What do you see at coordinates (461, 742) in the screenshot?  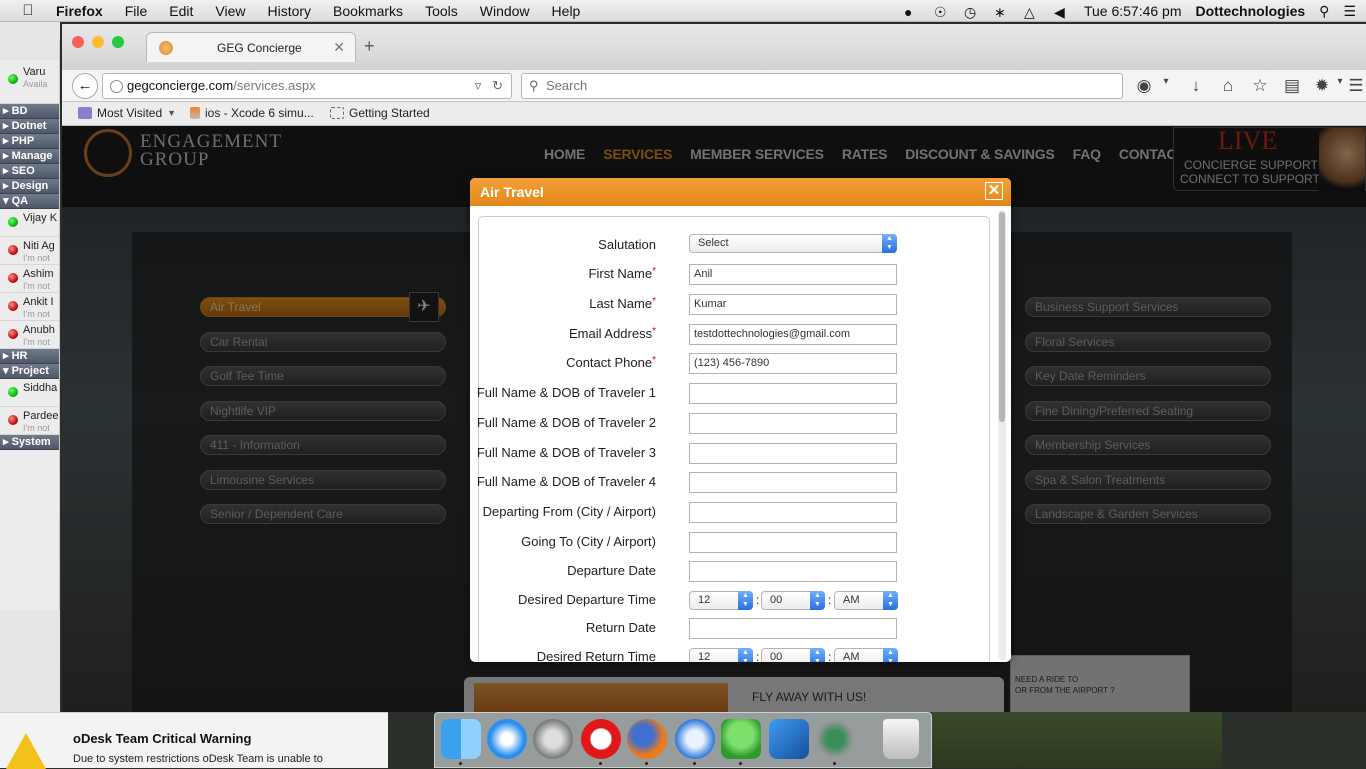 I see `finder-icon` at bounding box center [461, 742].